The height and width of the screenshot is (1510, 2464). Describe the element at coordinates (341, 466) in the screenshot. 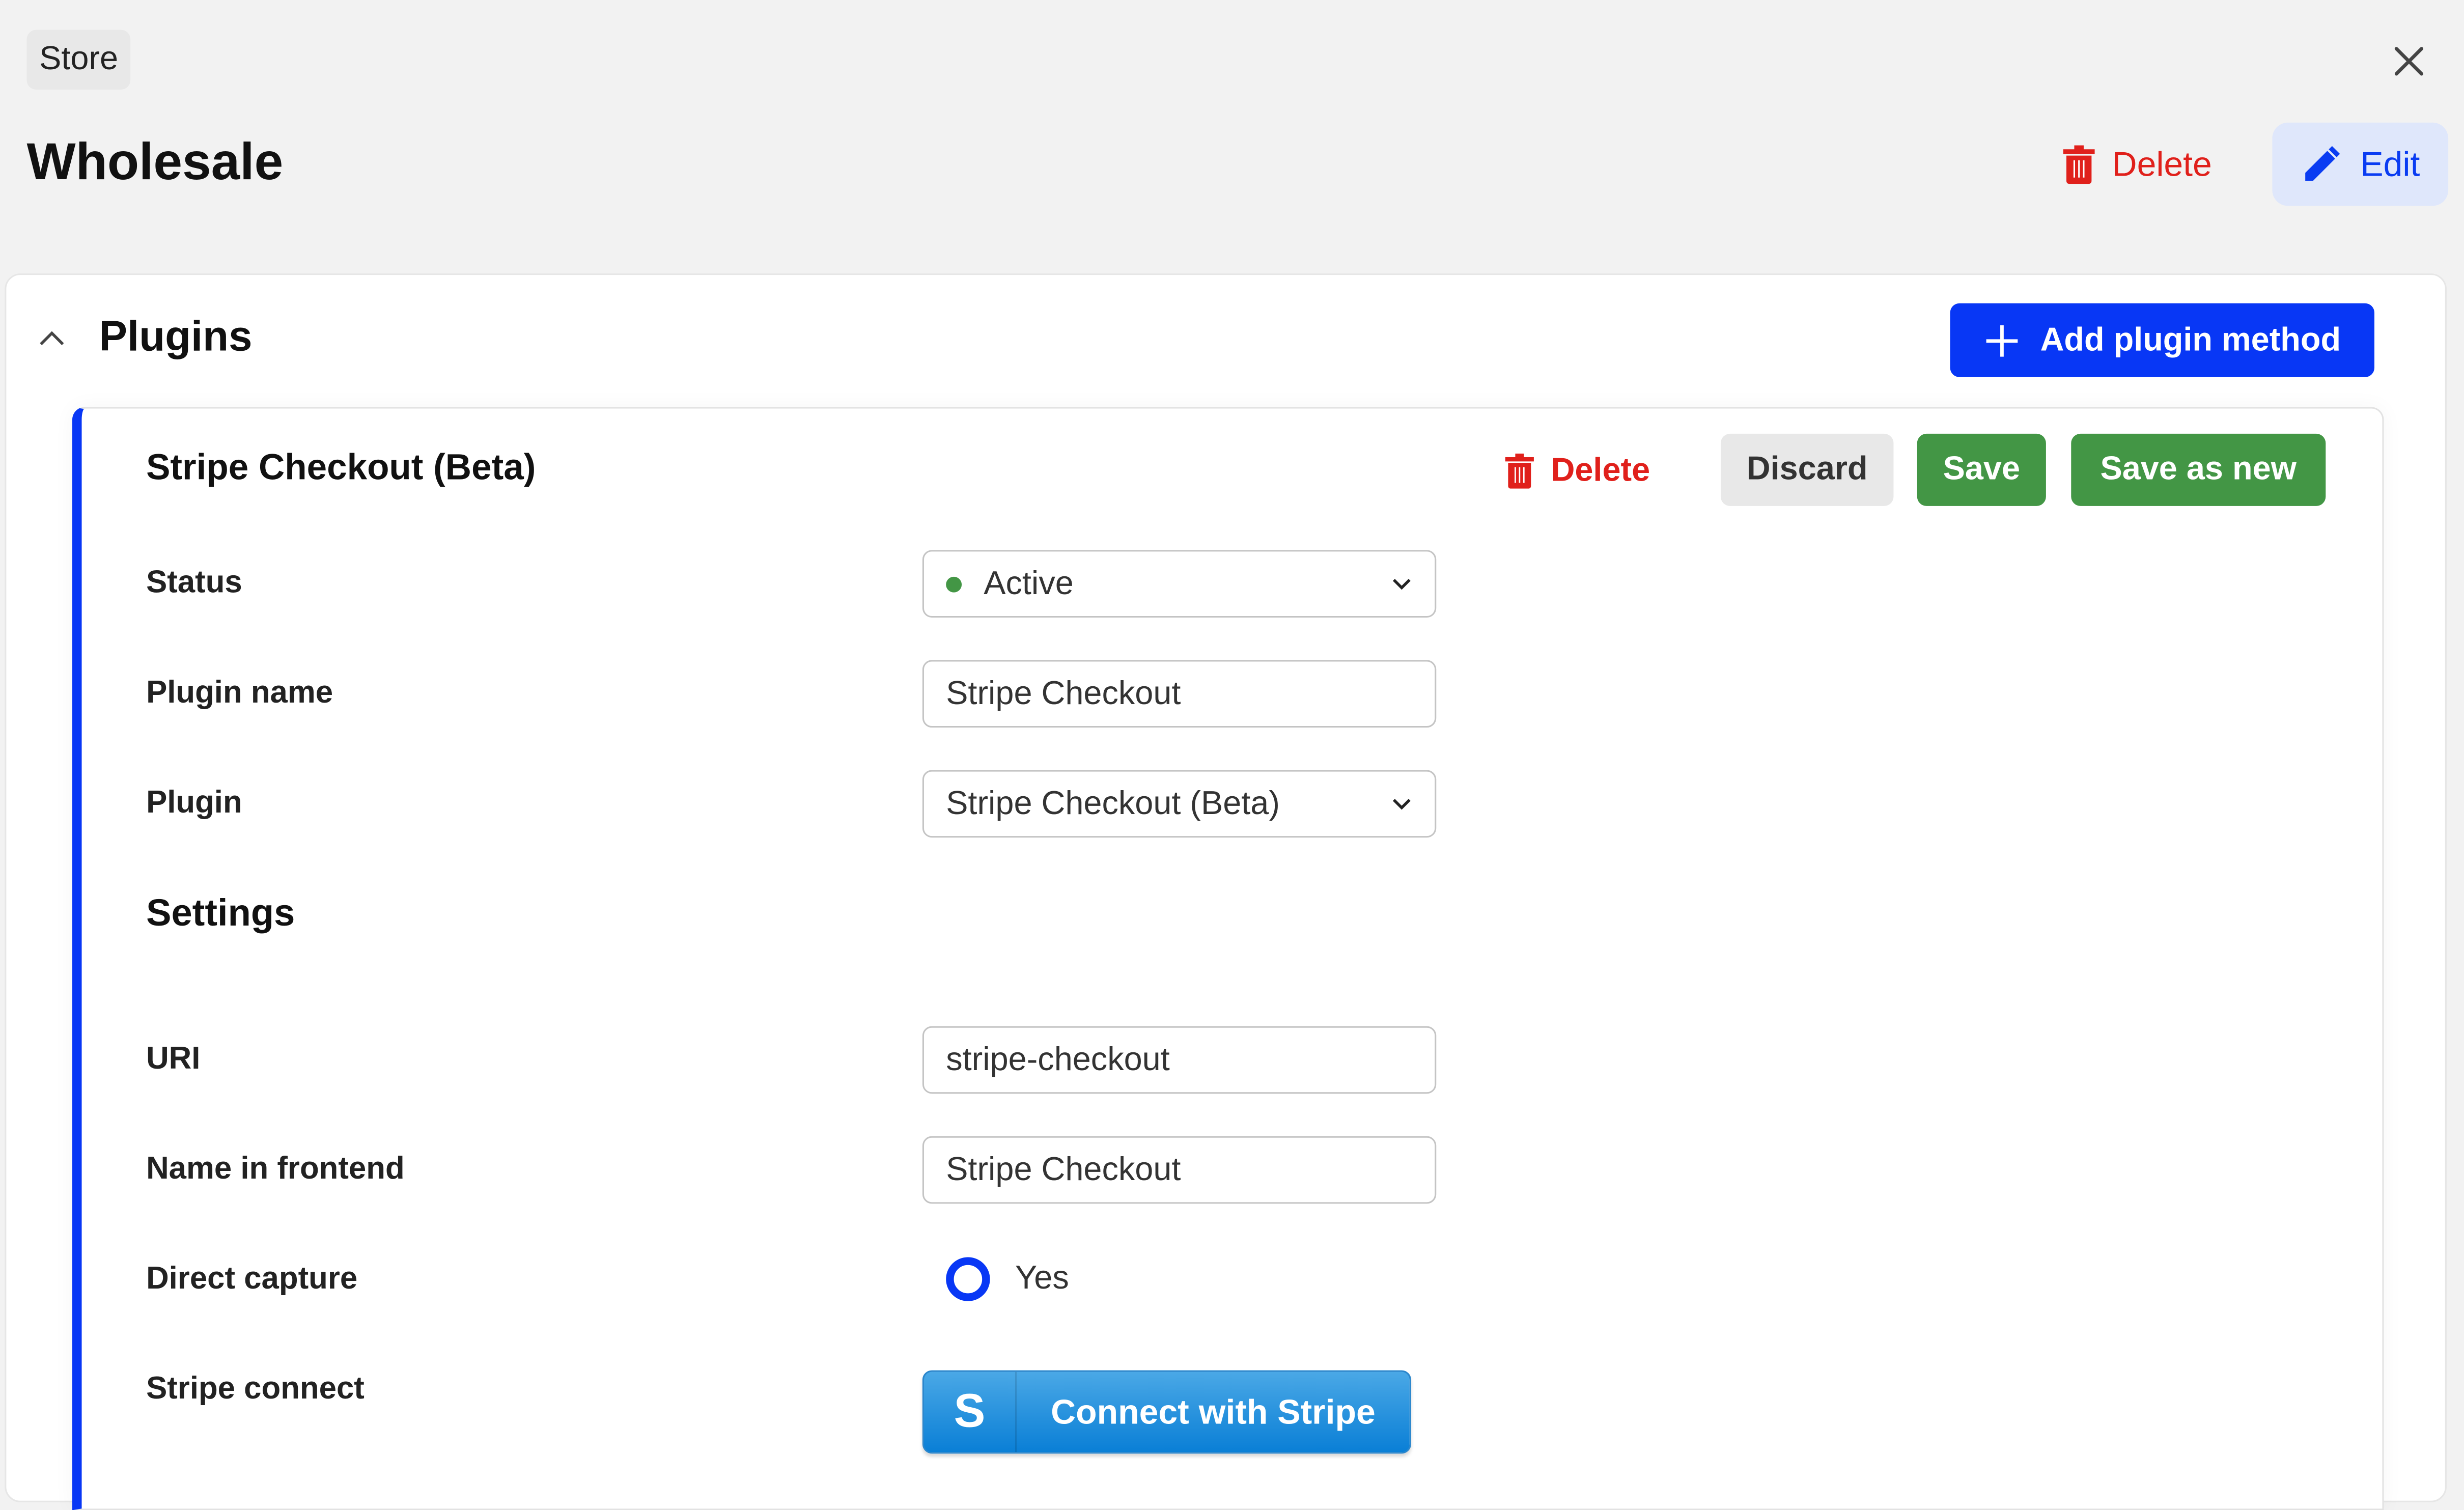

I see `plugin-card-title: Stripe Checkout (Beta)` at that location.